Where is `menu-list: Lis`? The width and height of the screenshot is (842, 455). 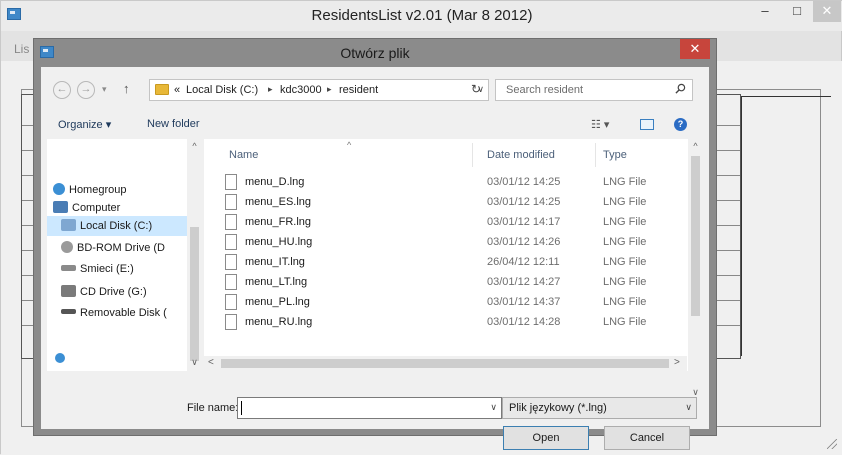
menu-list: Lis is located at coordinates (21, 49).